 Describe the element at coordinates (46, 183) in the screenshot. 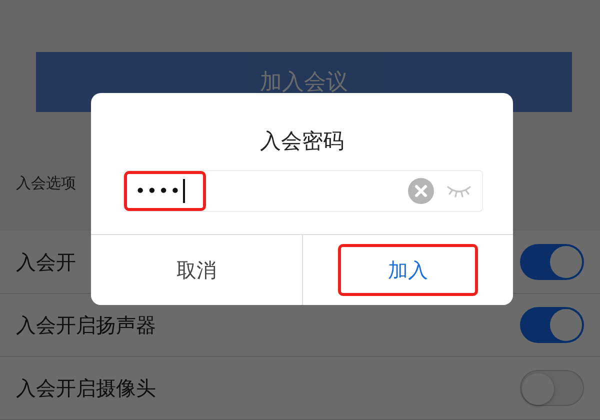

I see `section-label: 入会选项` at that location.